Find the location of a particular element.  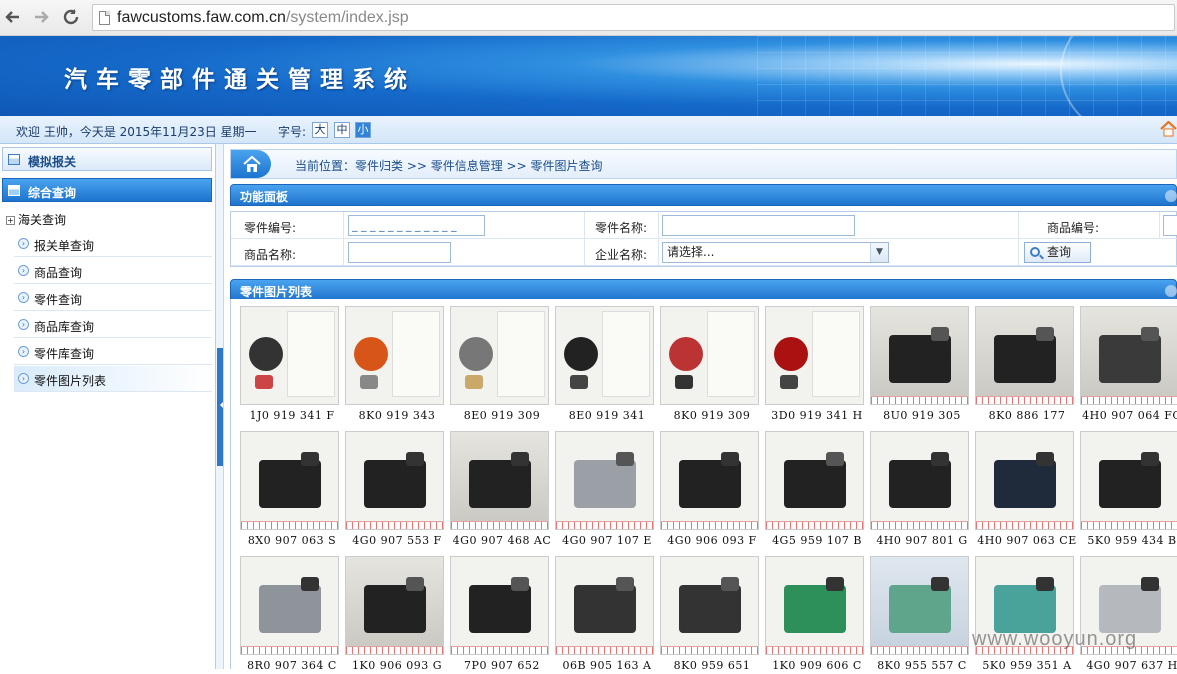

gallery-item: 8K0 919 309 is located at coordinates (704, 361).